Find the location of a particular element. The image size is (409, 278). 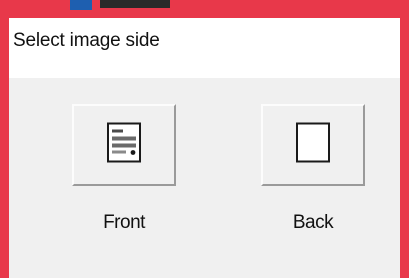

dialog-title: Select image side is located at coordinates (86, 40).